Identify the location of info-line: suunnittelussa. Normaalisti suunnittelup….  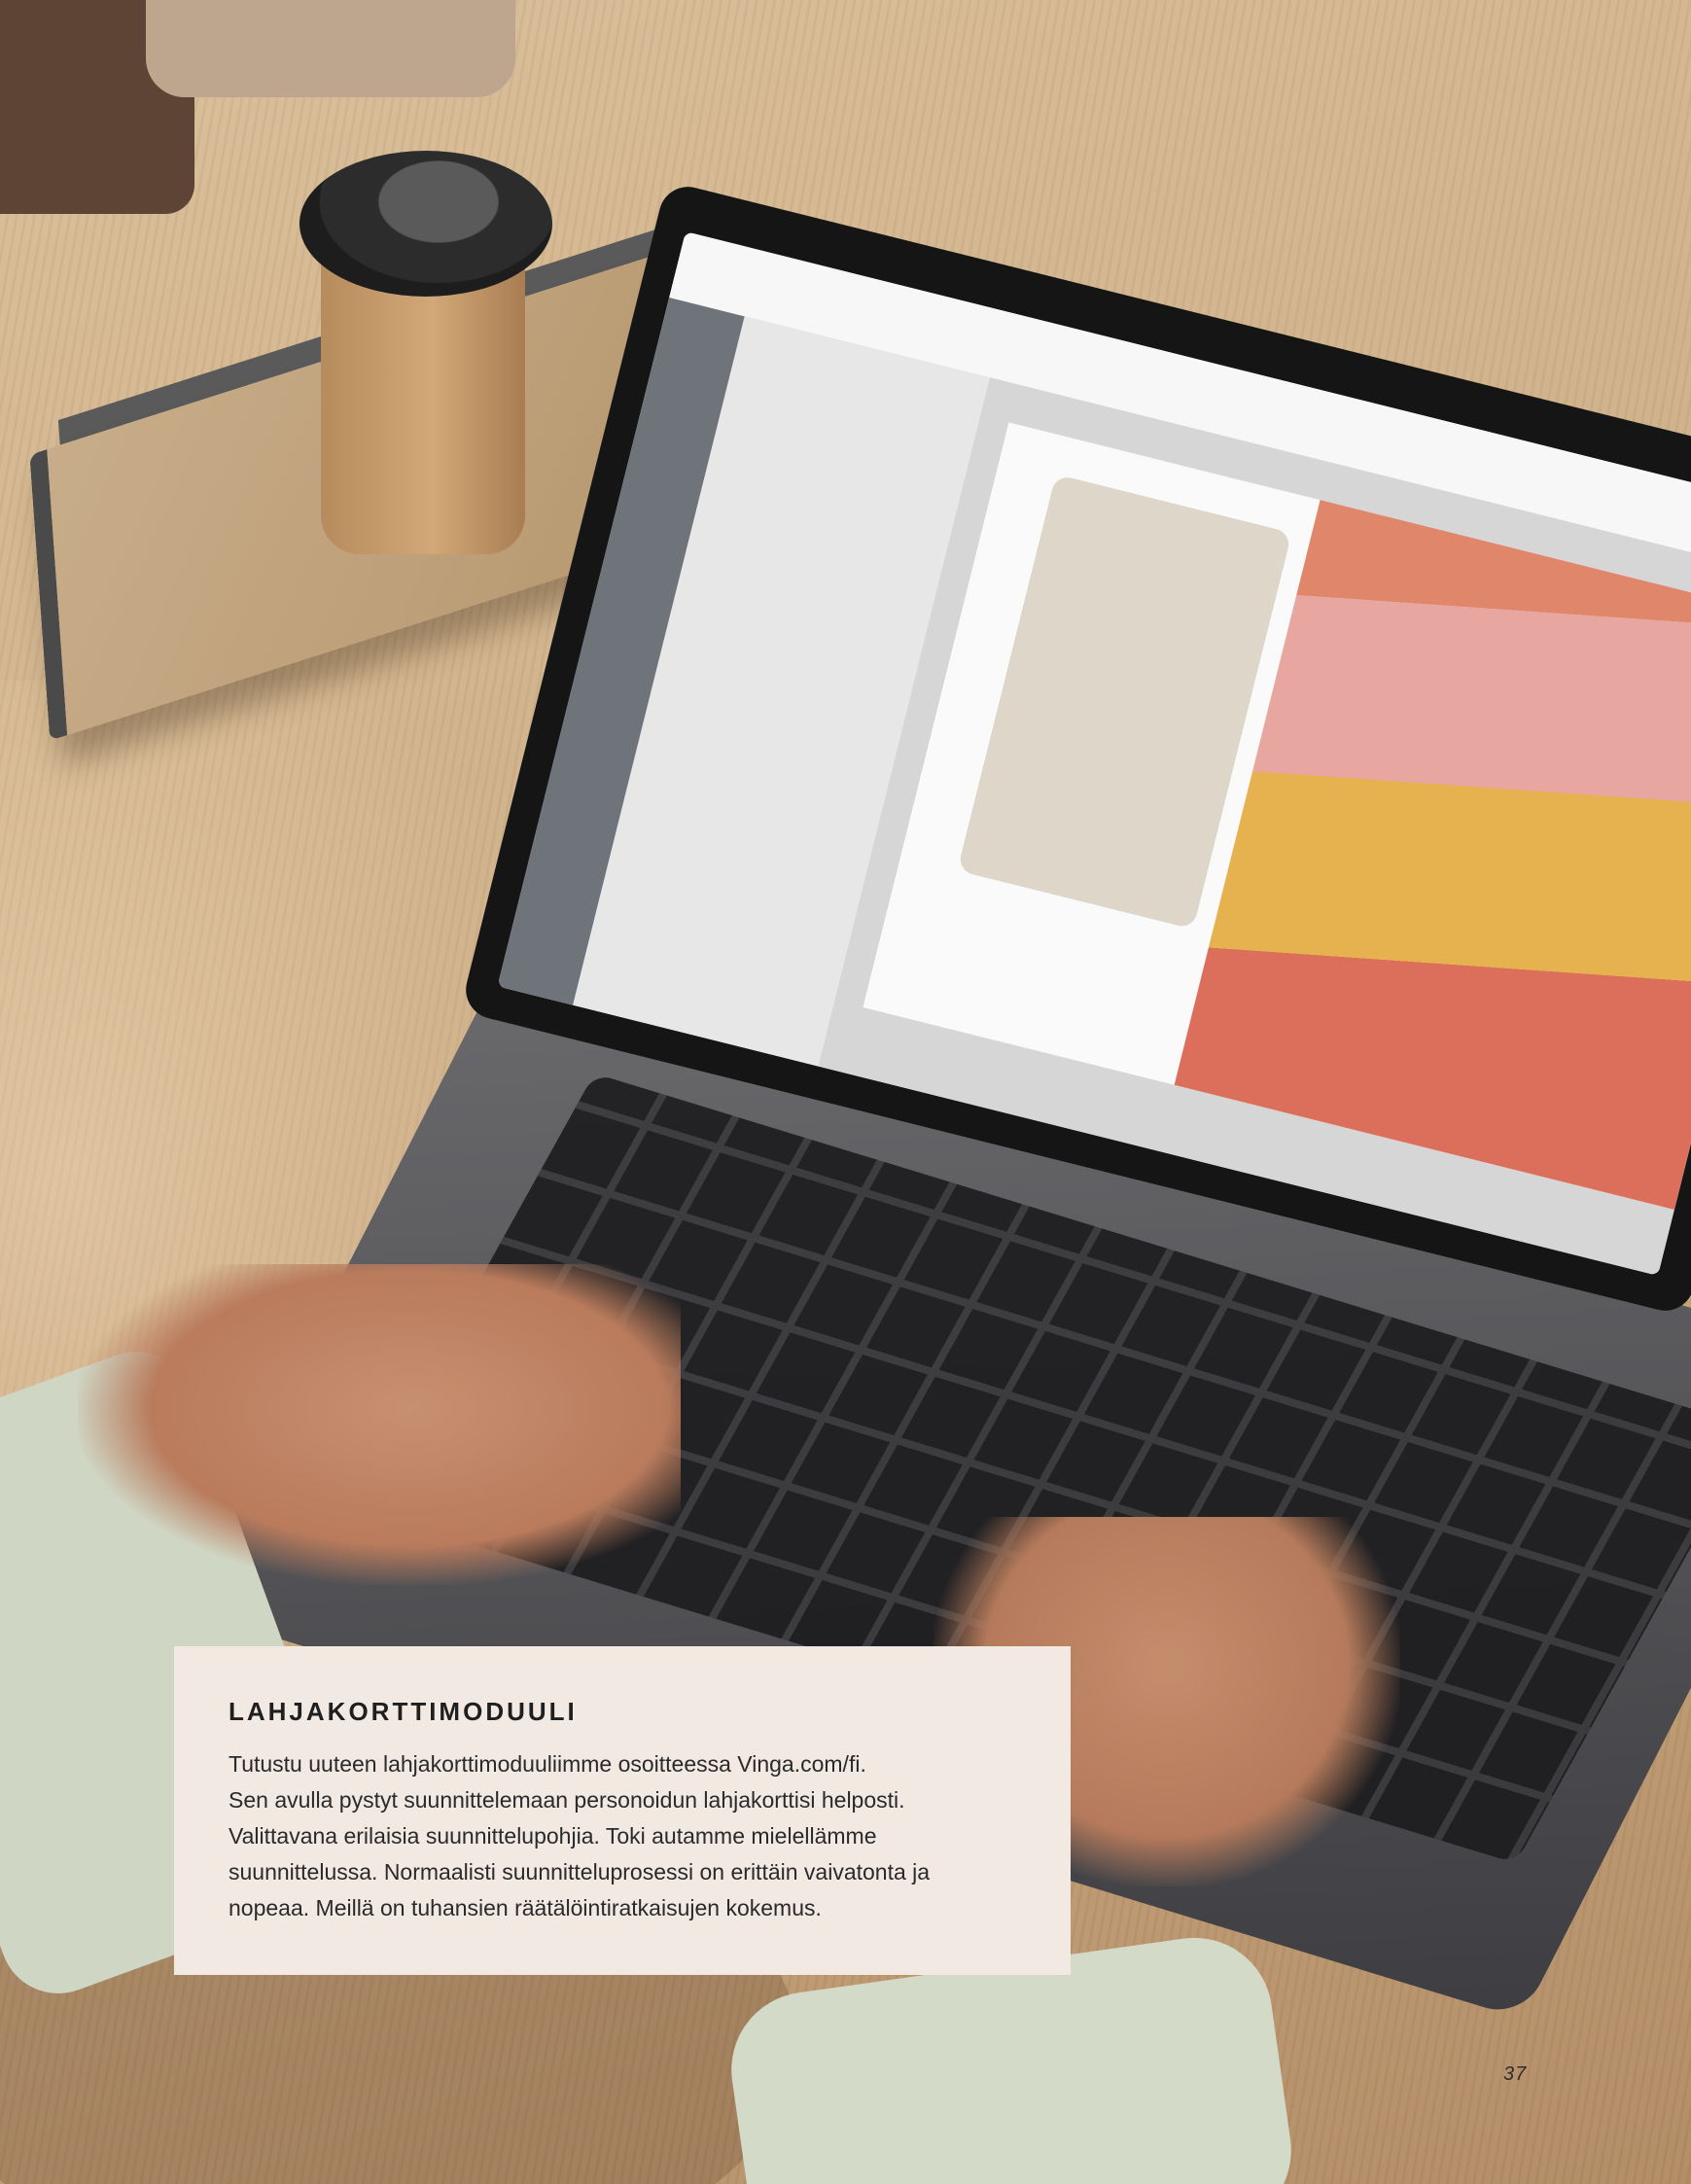
(580, 1872).